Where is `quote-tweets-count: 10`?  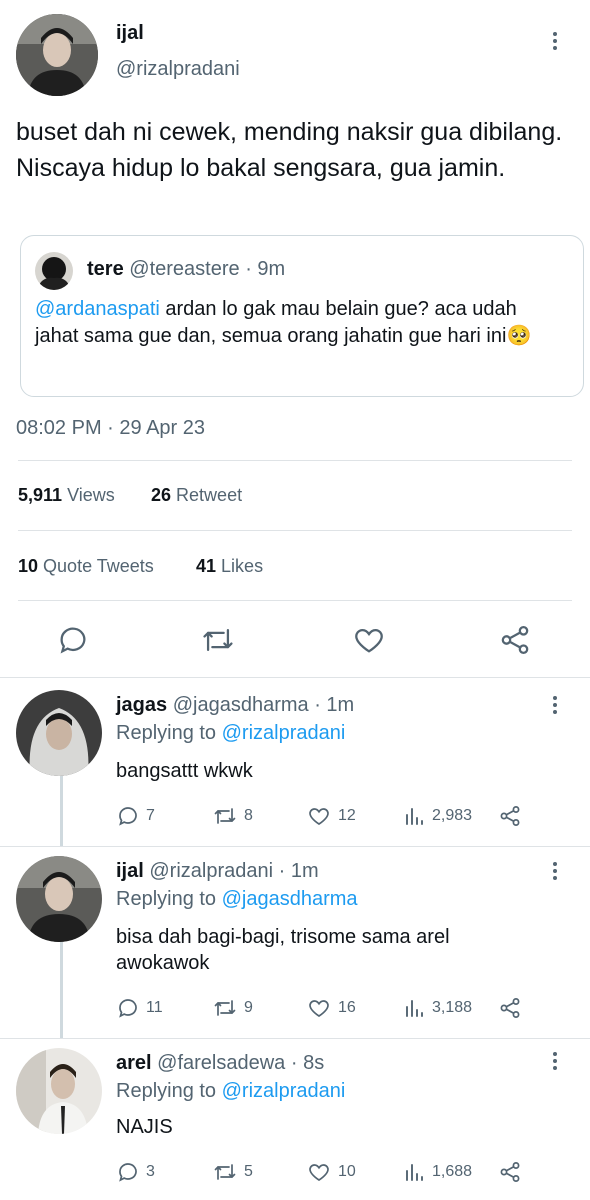 quote-tweets-count: 10 is located at coordinates (28, 566).